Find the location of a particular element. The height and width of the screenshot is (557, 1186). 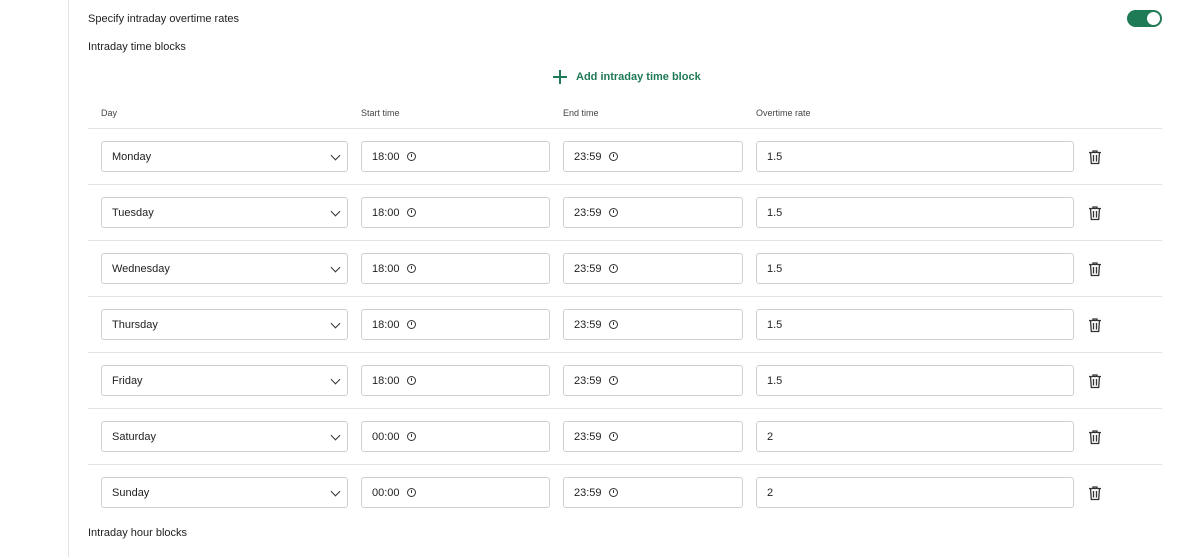

overtime-toggle-row: Specify intraday overtime rates is located at coordinates (625, 20).